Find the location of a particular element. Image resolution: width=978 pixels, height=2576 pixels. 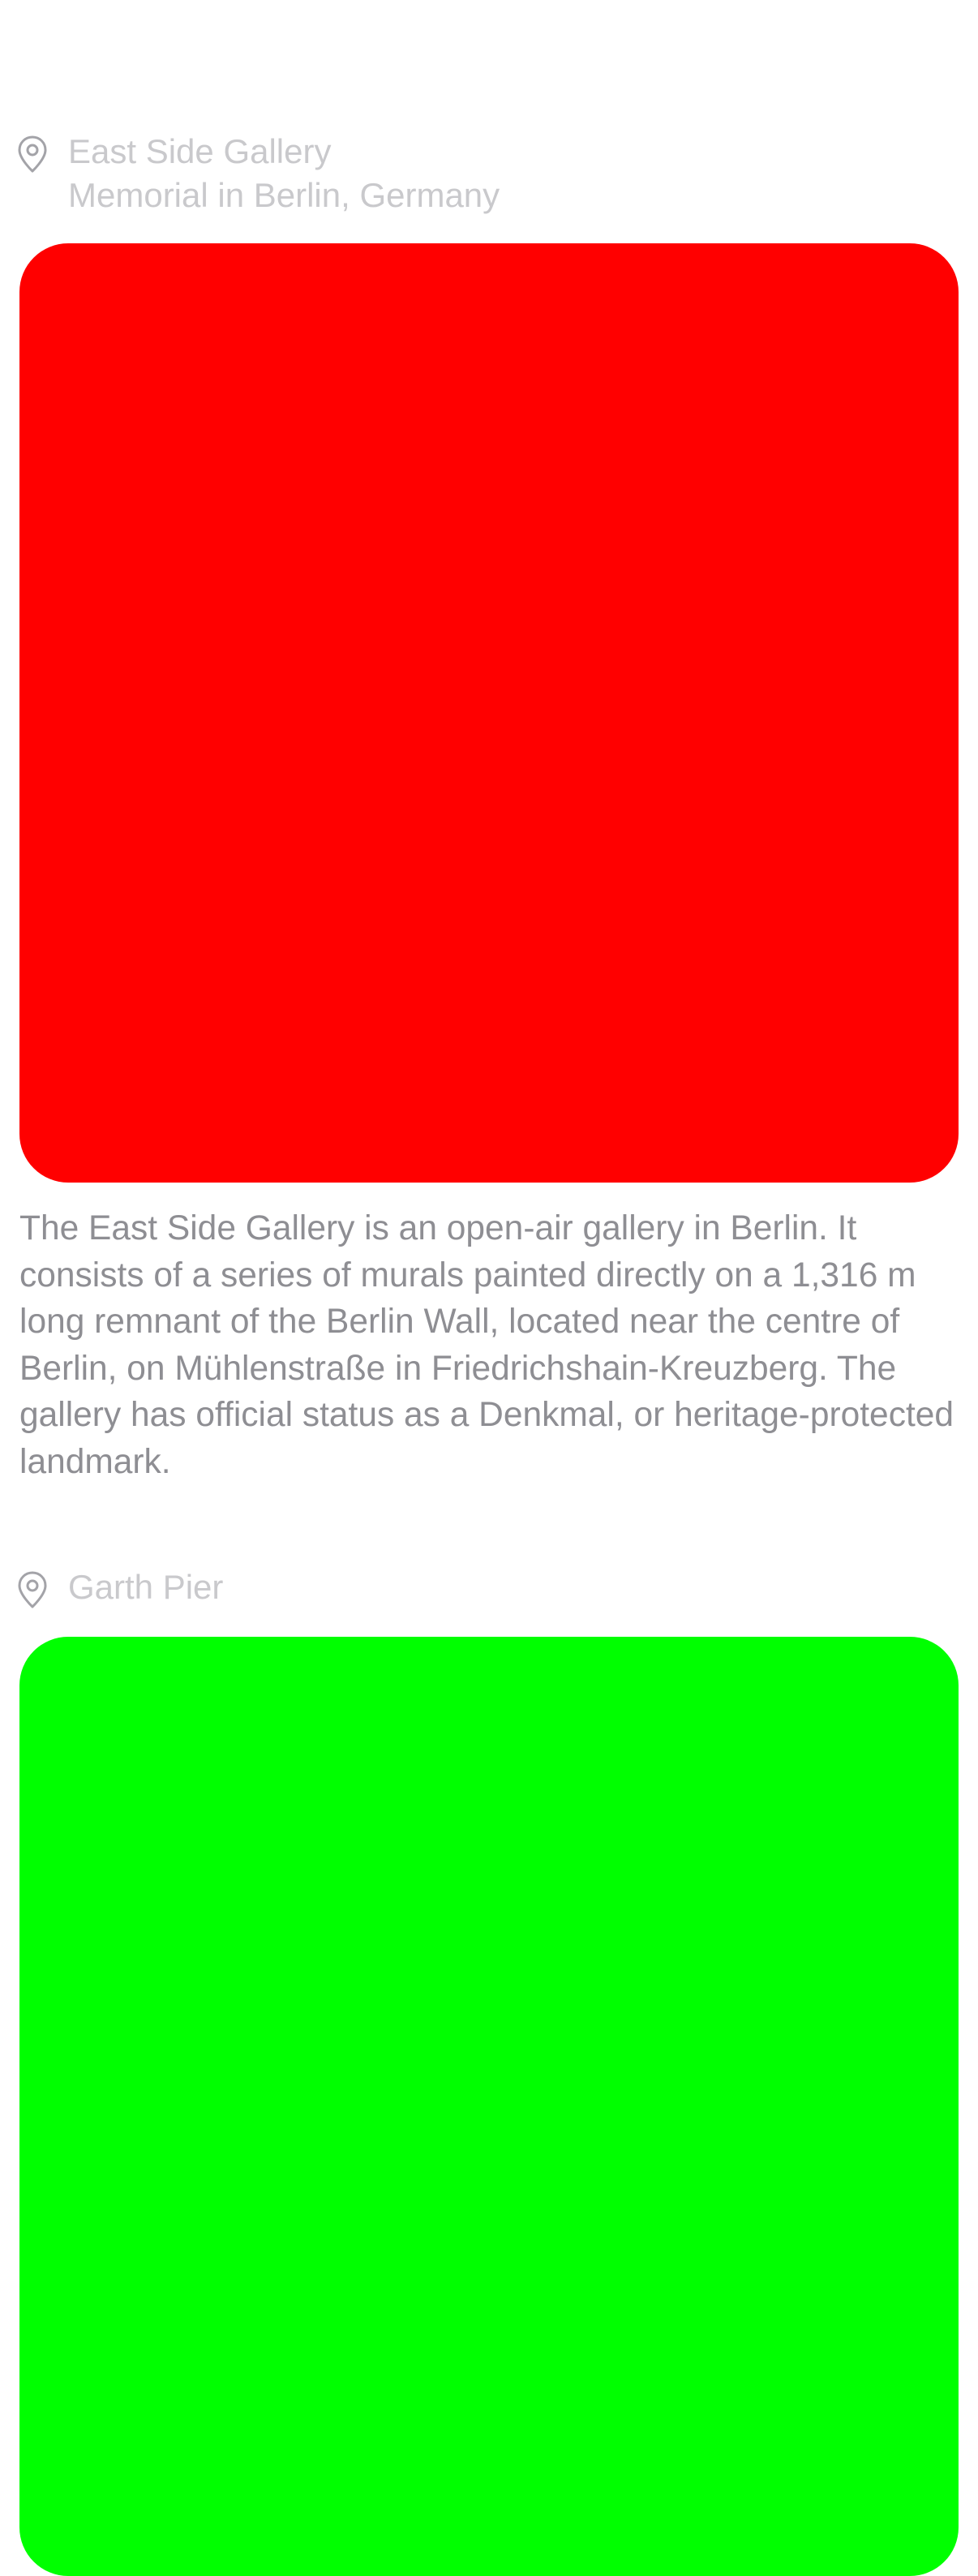

location-title: East Side Gallery is located at coordinates (200, 151).